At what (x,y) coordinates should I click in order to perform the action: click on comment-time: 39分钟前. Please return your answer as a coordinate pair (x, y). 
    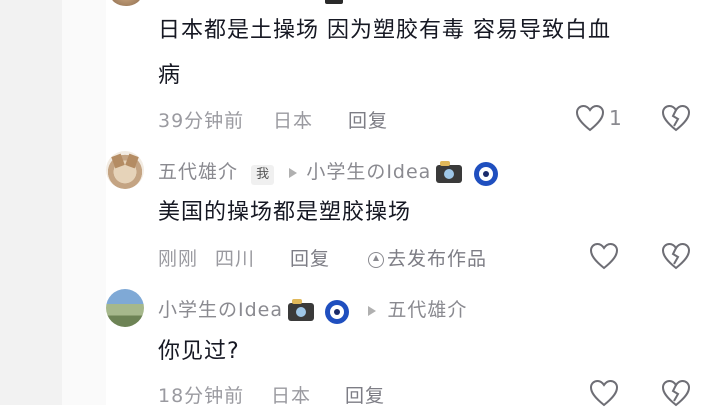
    Looking at the image, I should click on (201, 121).